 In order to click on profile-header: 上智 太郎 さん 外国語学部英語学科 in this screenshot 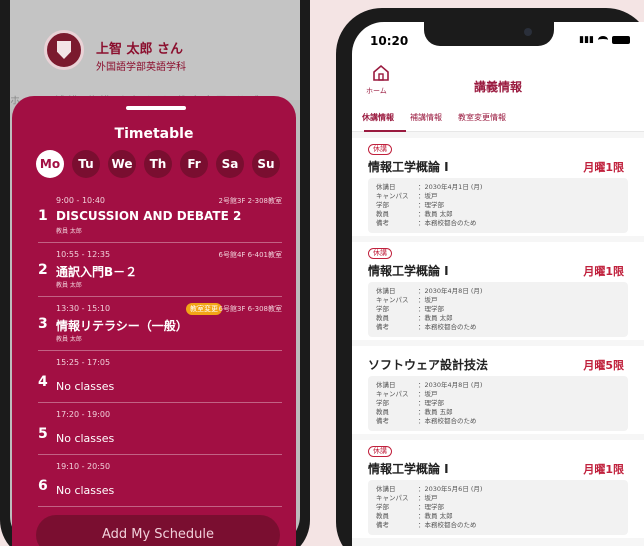, I will do `click(155, 50)`.